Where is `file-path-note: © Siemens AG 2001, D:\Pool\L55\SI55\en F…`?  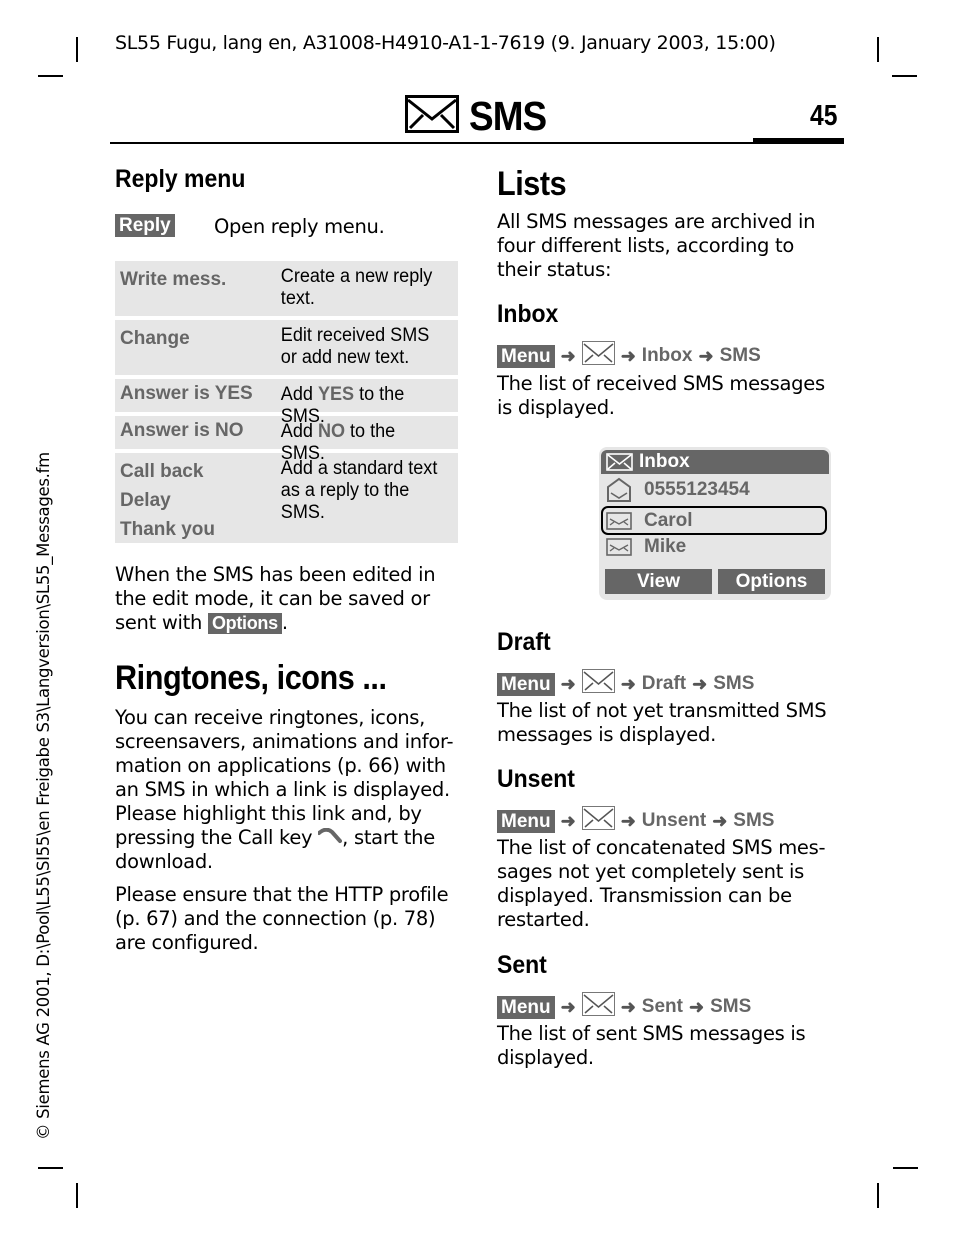
file-path-note: © Siemens AG 2001, D:\Pool\L55\SI55\en F… is located at coordinates (43, 796).